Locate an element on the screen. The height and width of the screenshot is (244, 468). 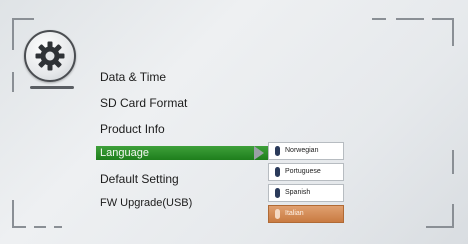
menu-item-product-info: Product Info is located at coordinates (132, 129).